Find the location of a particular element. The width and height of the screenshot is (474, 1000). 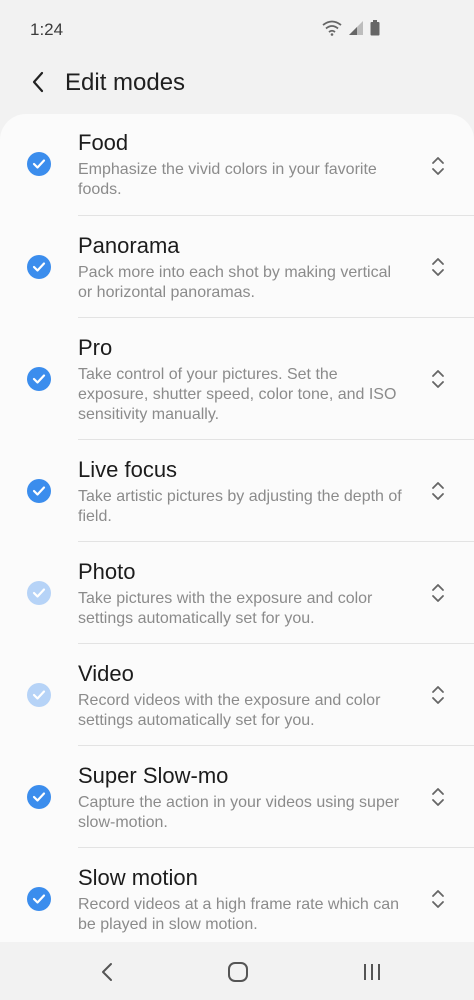

mode-checkbox-pro is located at coordinates (39, 379).